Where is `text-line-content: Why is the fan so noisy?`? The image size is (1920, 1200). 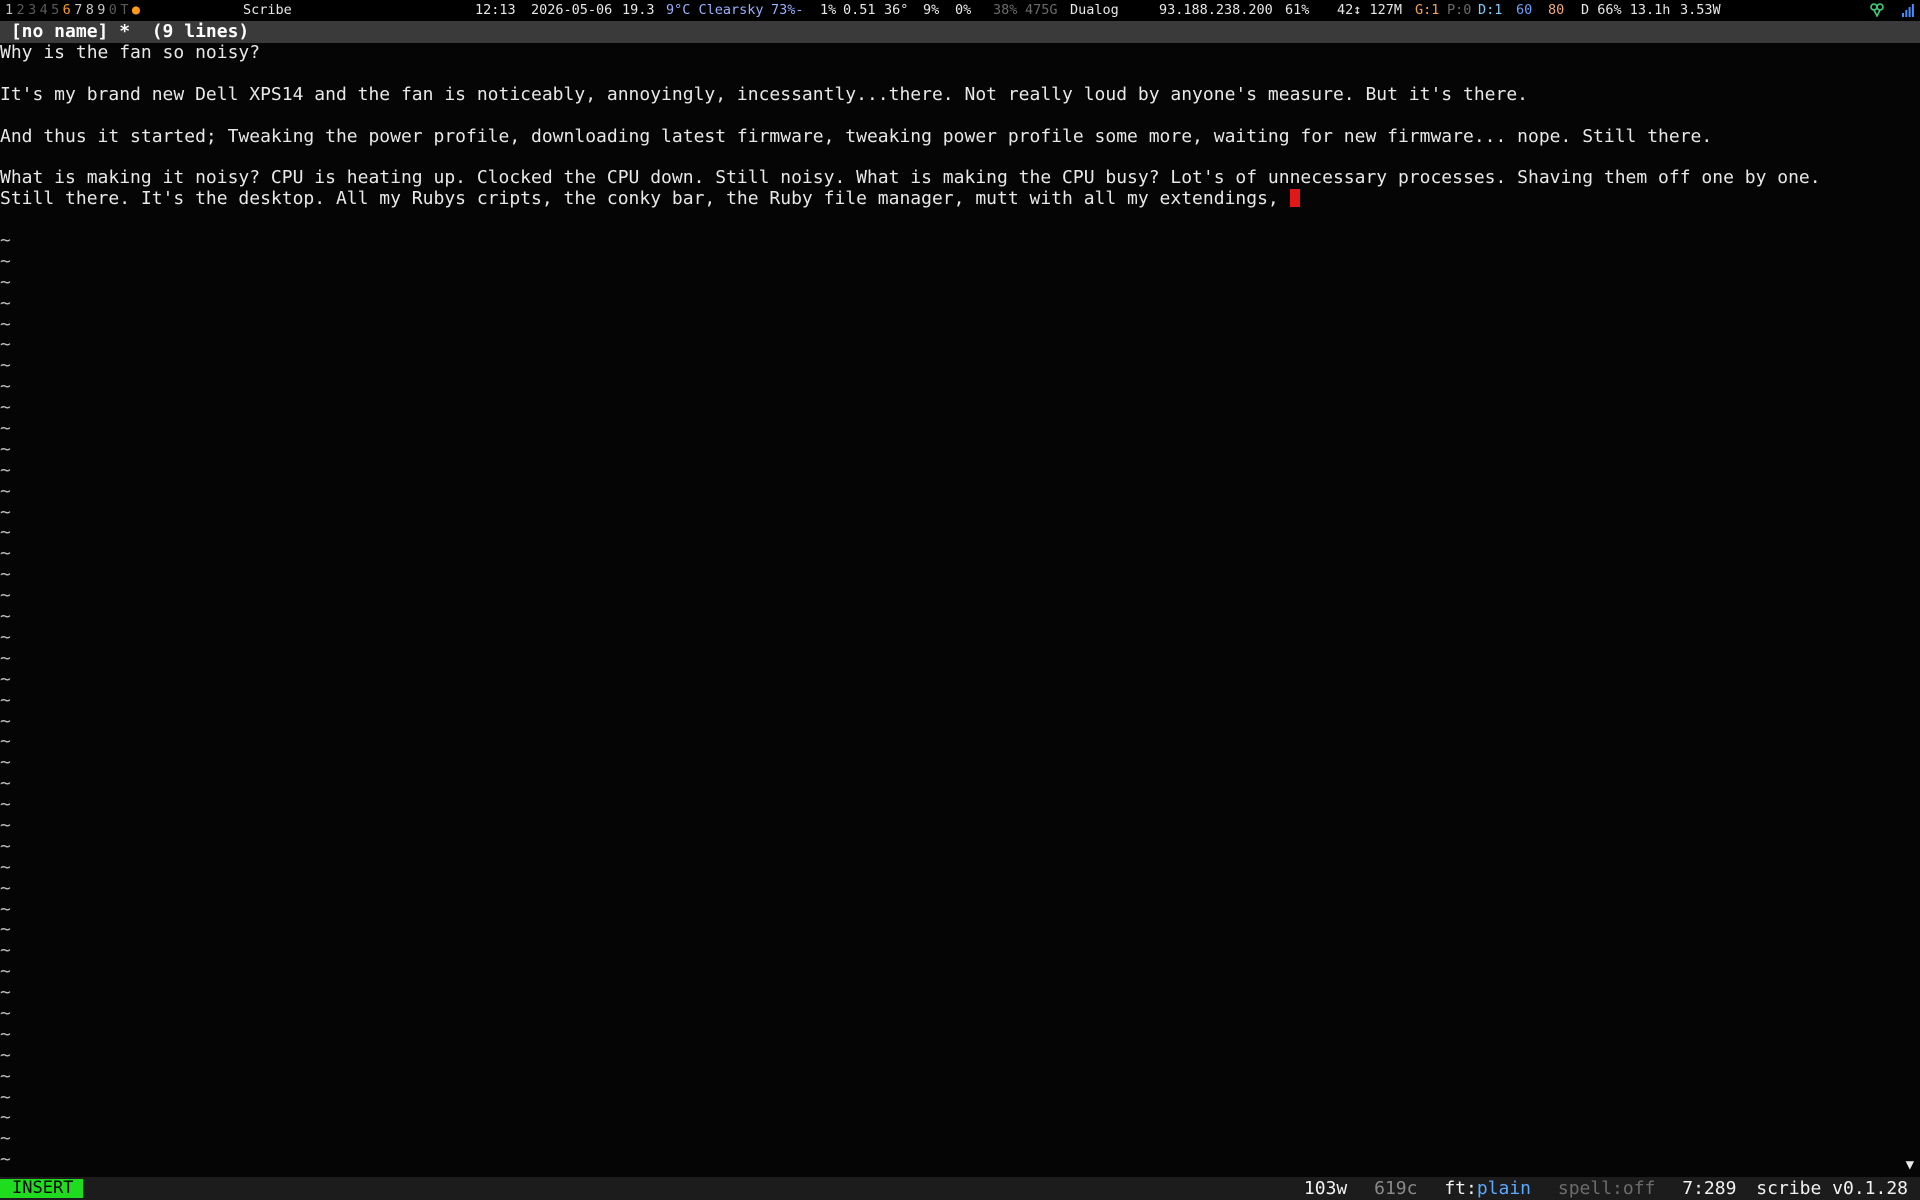
text-line-content: Why is the fan so noisy? is located at coordinates (130, 52).